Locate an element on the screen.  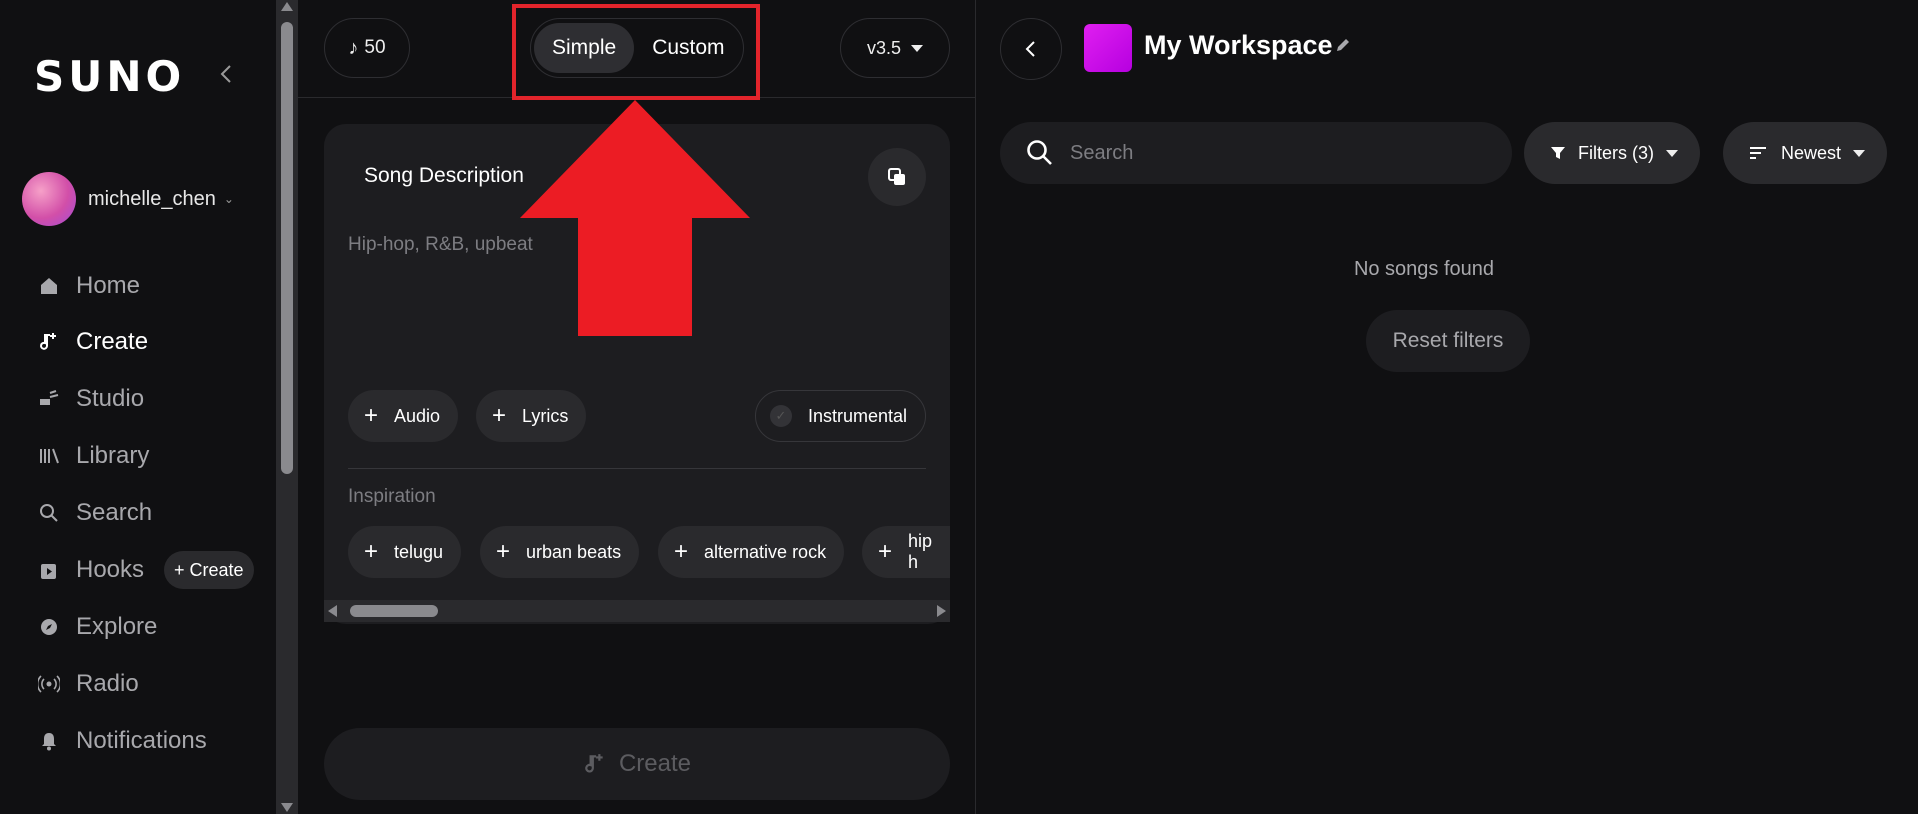
explore-icon is located at coordinates (49, 627).